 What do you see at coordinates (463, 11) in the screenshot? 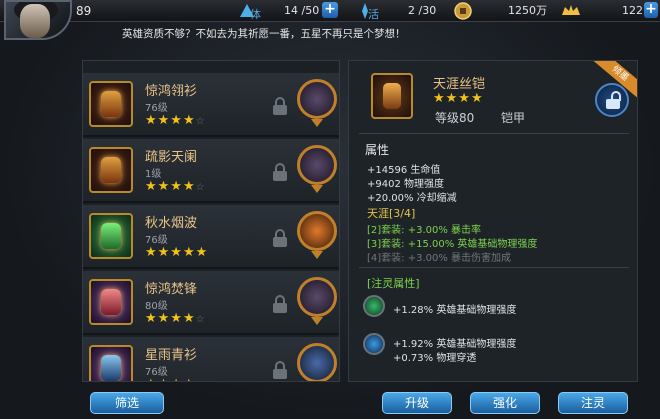
I see `coin-icon` at bounding box center [463, 11].